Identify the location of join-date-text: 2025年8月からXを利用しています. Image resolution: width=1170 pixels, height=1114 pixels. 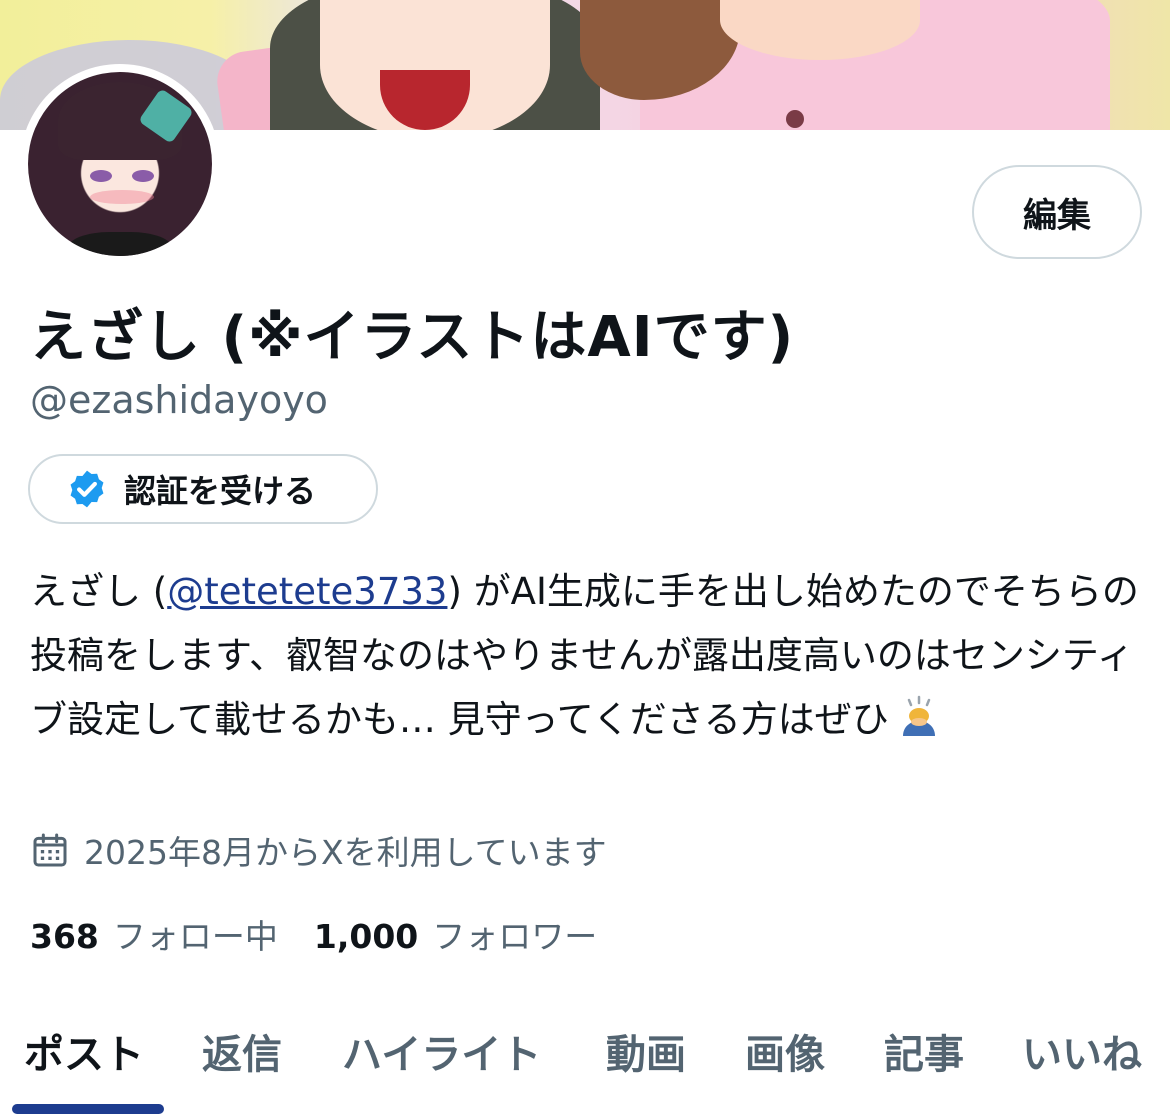
(345, 852).